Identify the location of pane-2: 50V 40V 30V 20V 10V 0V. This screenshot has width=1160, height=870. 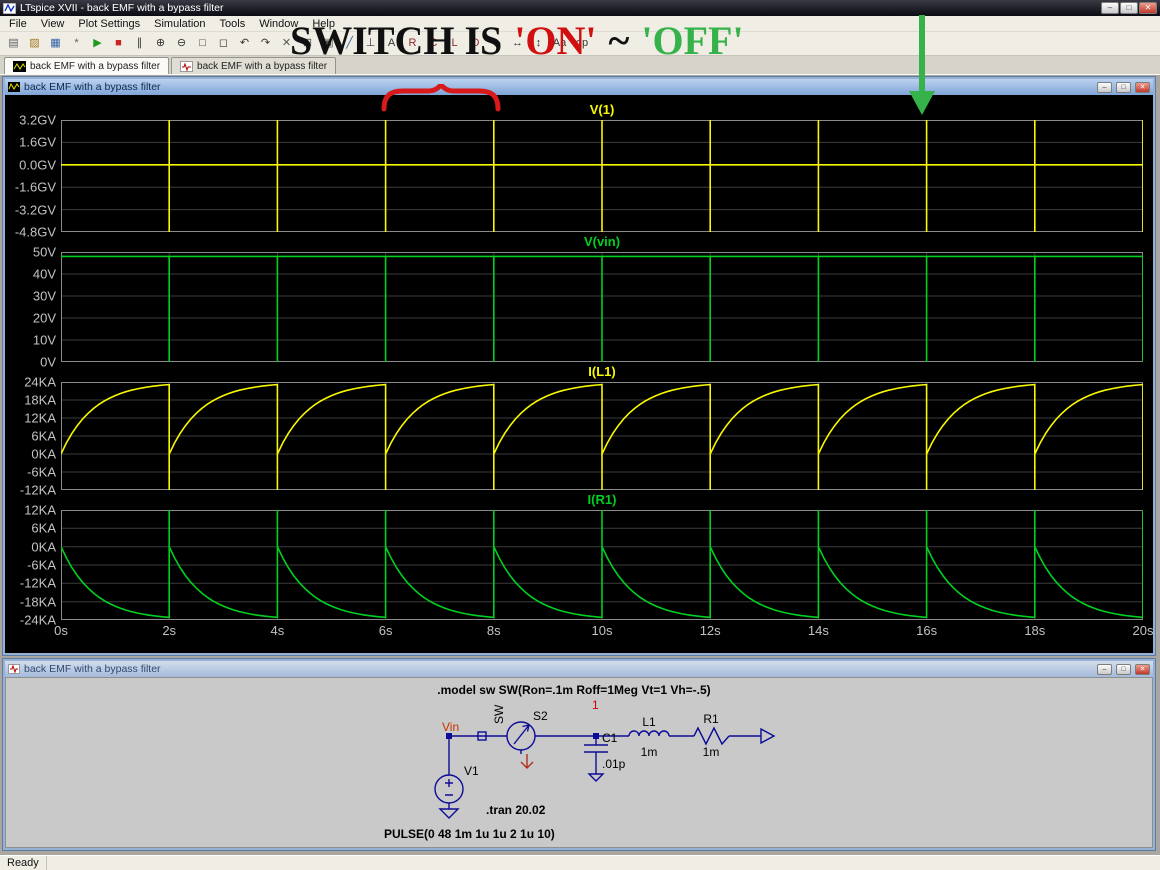
(579, 307).